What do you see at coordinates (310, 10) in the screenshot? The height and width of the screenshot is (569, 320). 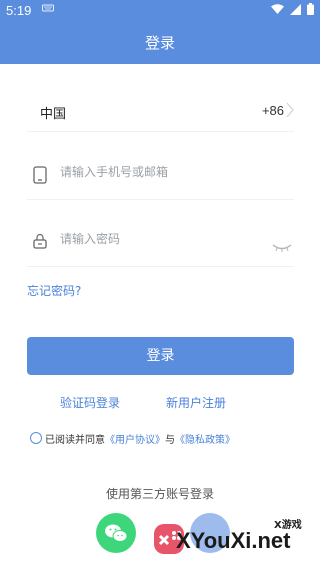 I see `battery-icon` at bounding box center [310, 10].